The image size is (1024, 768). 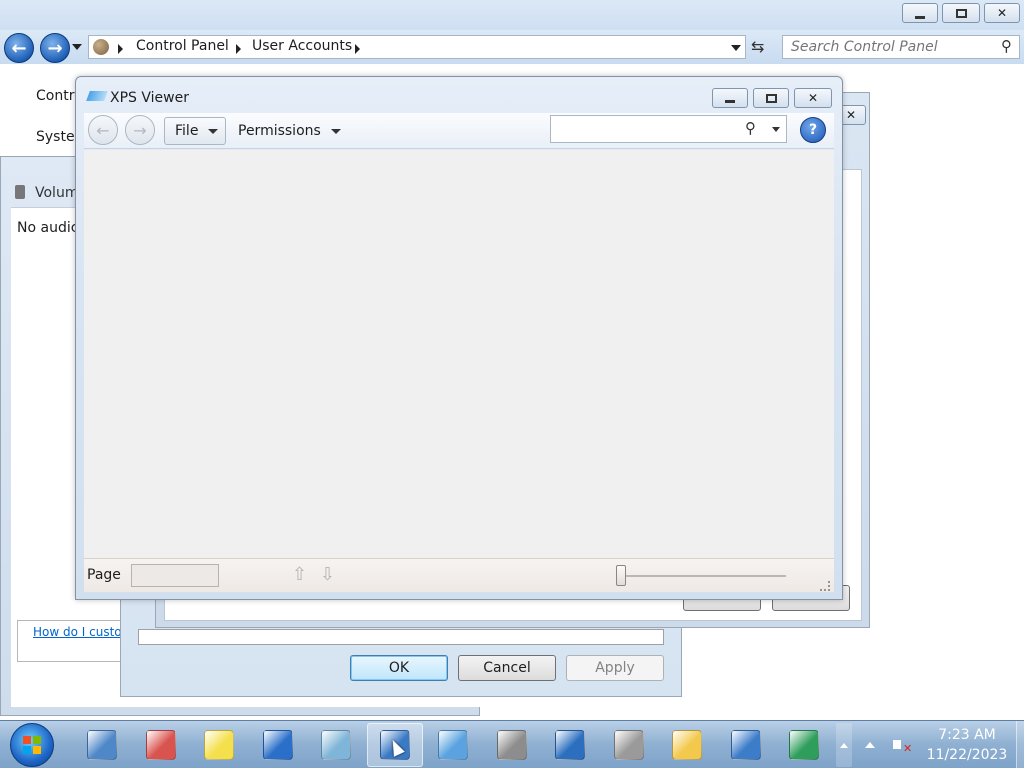 I want to click on resize-grip-icon, so click(x=825, y=586).